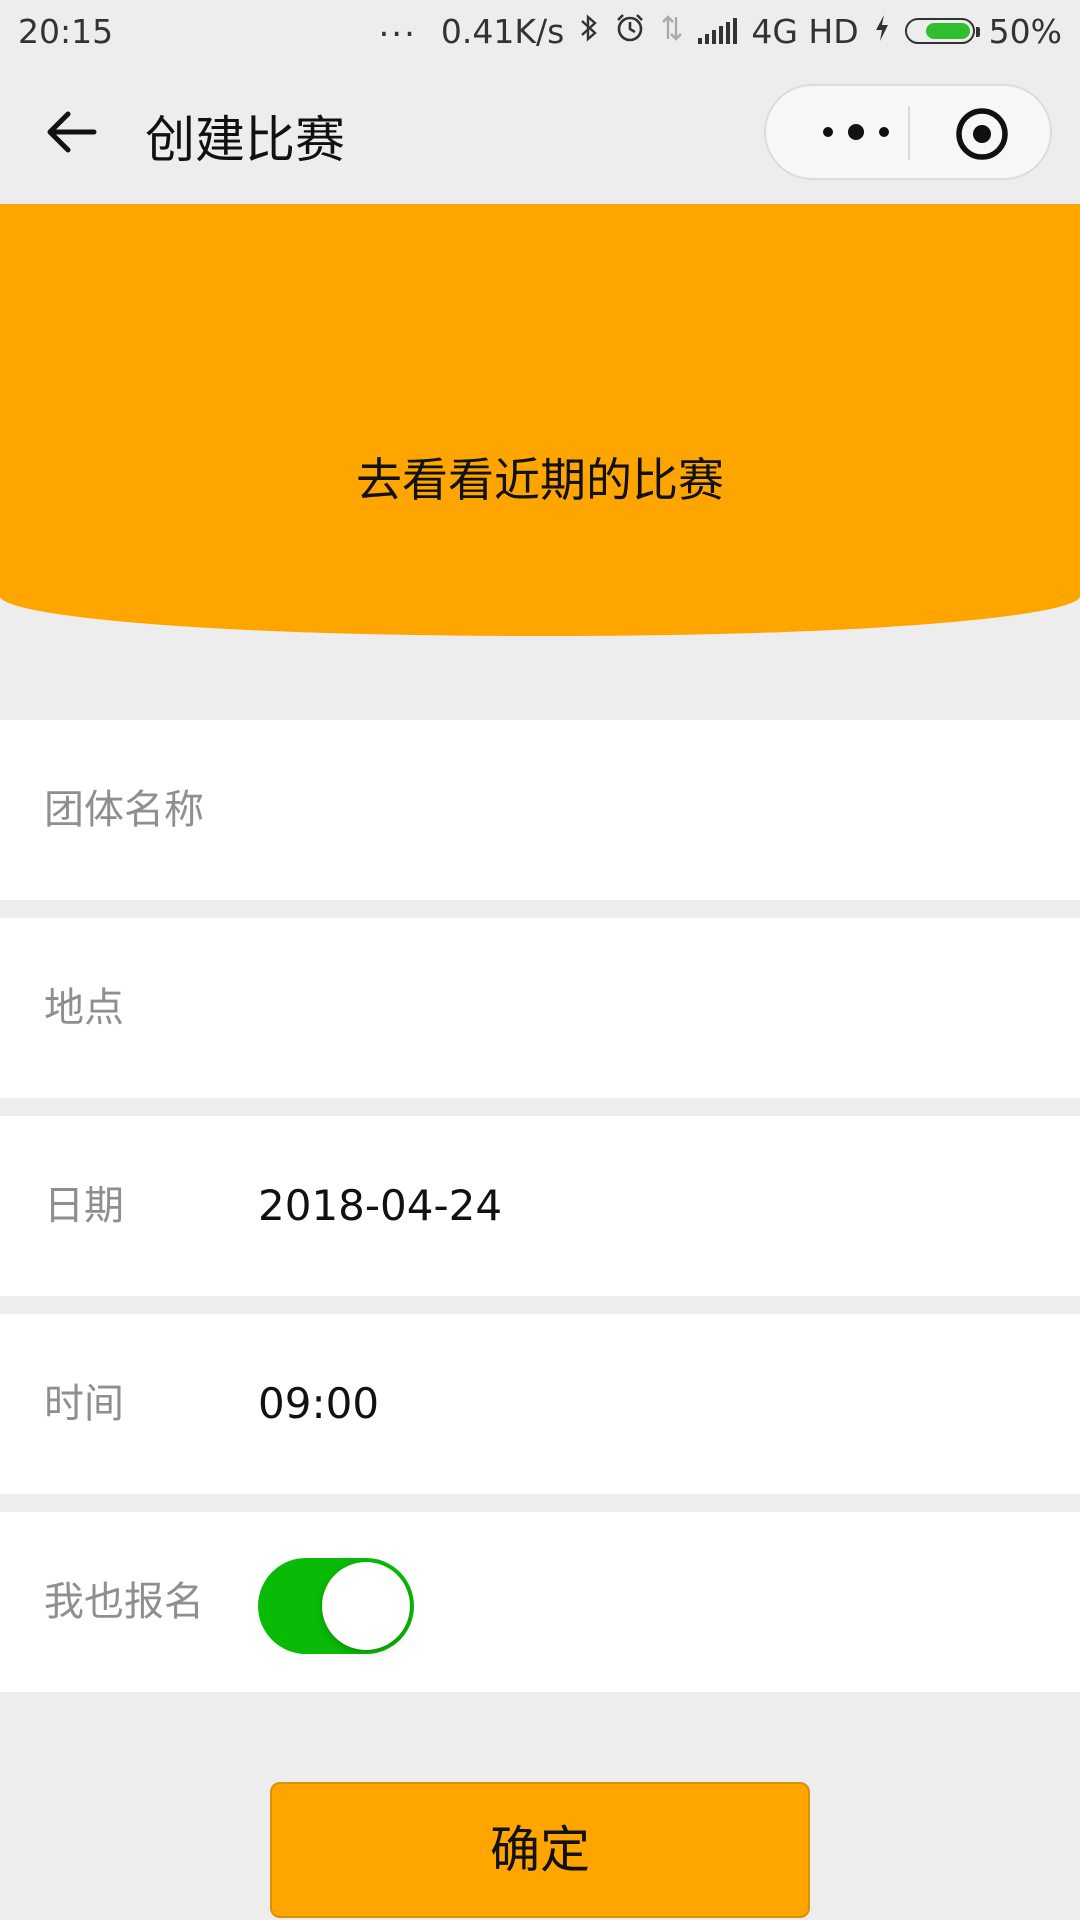 The image size is (1080, 1920). Describe the element at coordinates (589, 31) in the screenshot. I see `bluetooth-icon` at that location.